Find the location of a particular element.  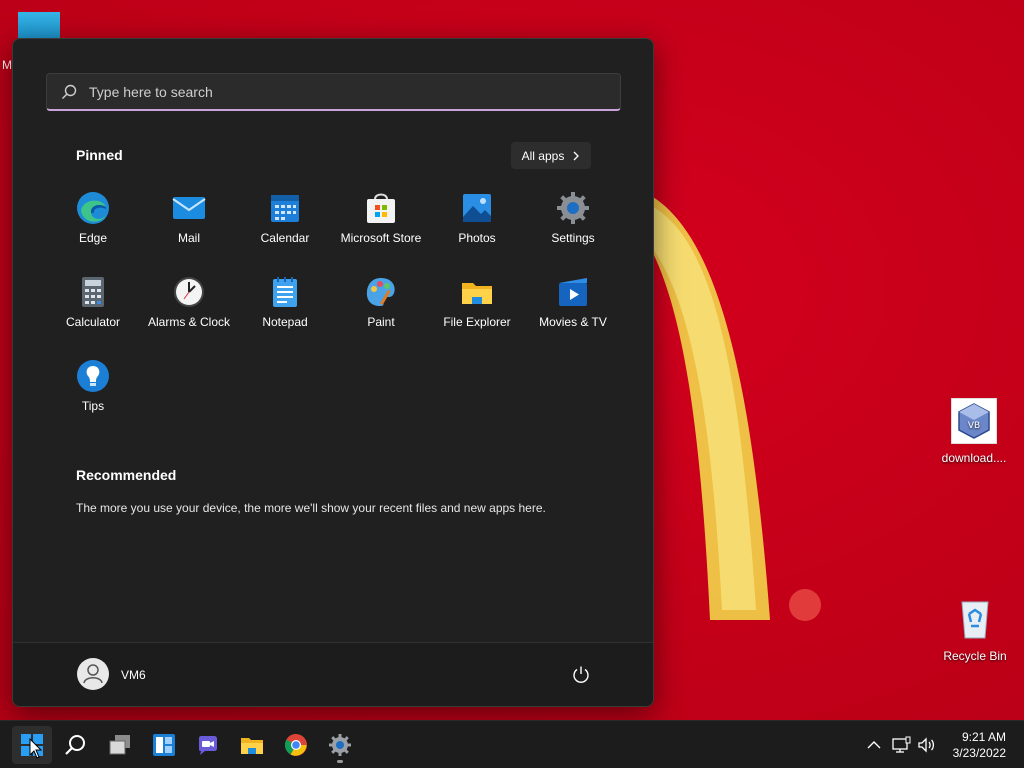

user-icon is located at coordinates (93, 674).